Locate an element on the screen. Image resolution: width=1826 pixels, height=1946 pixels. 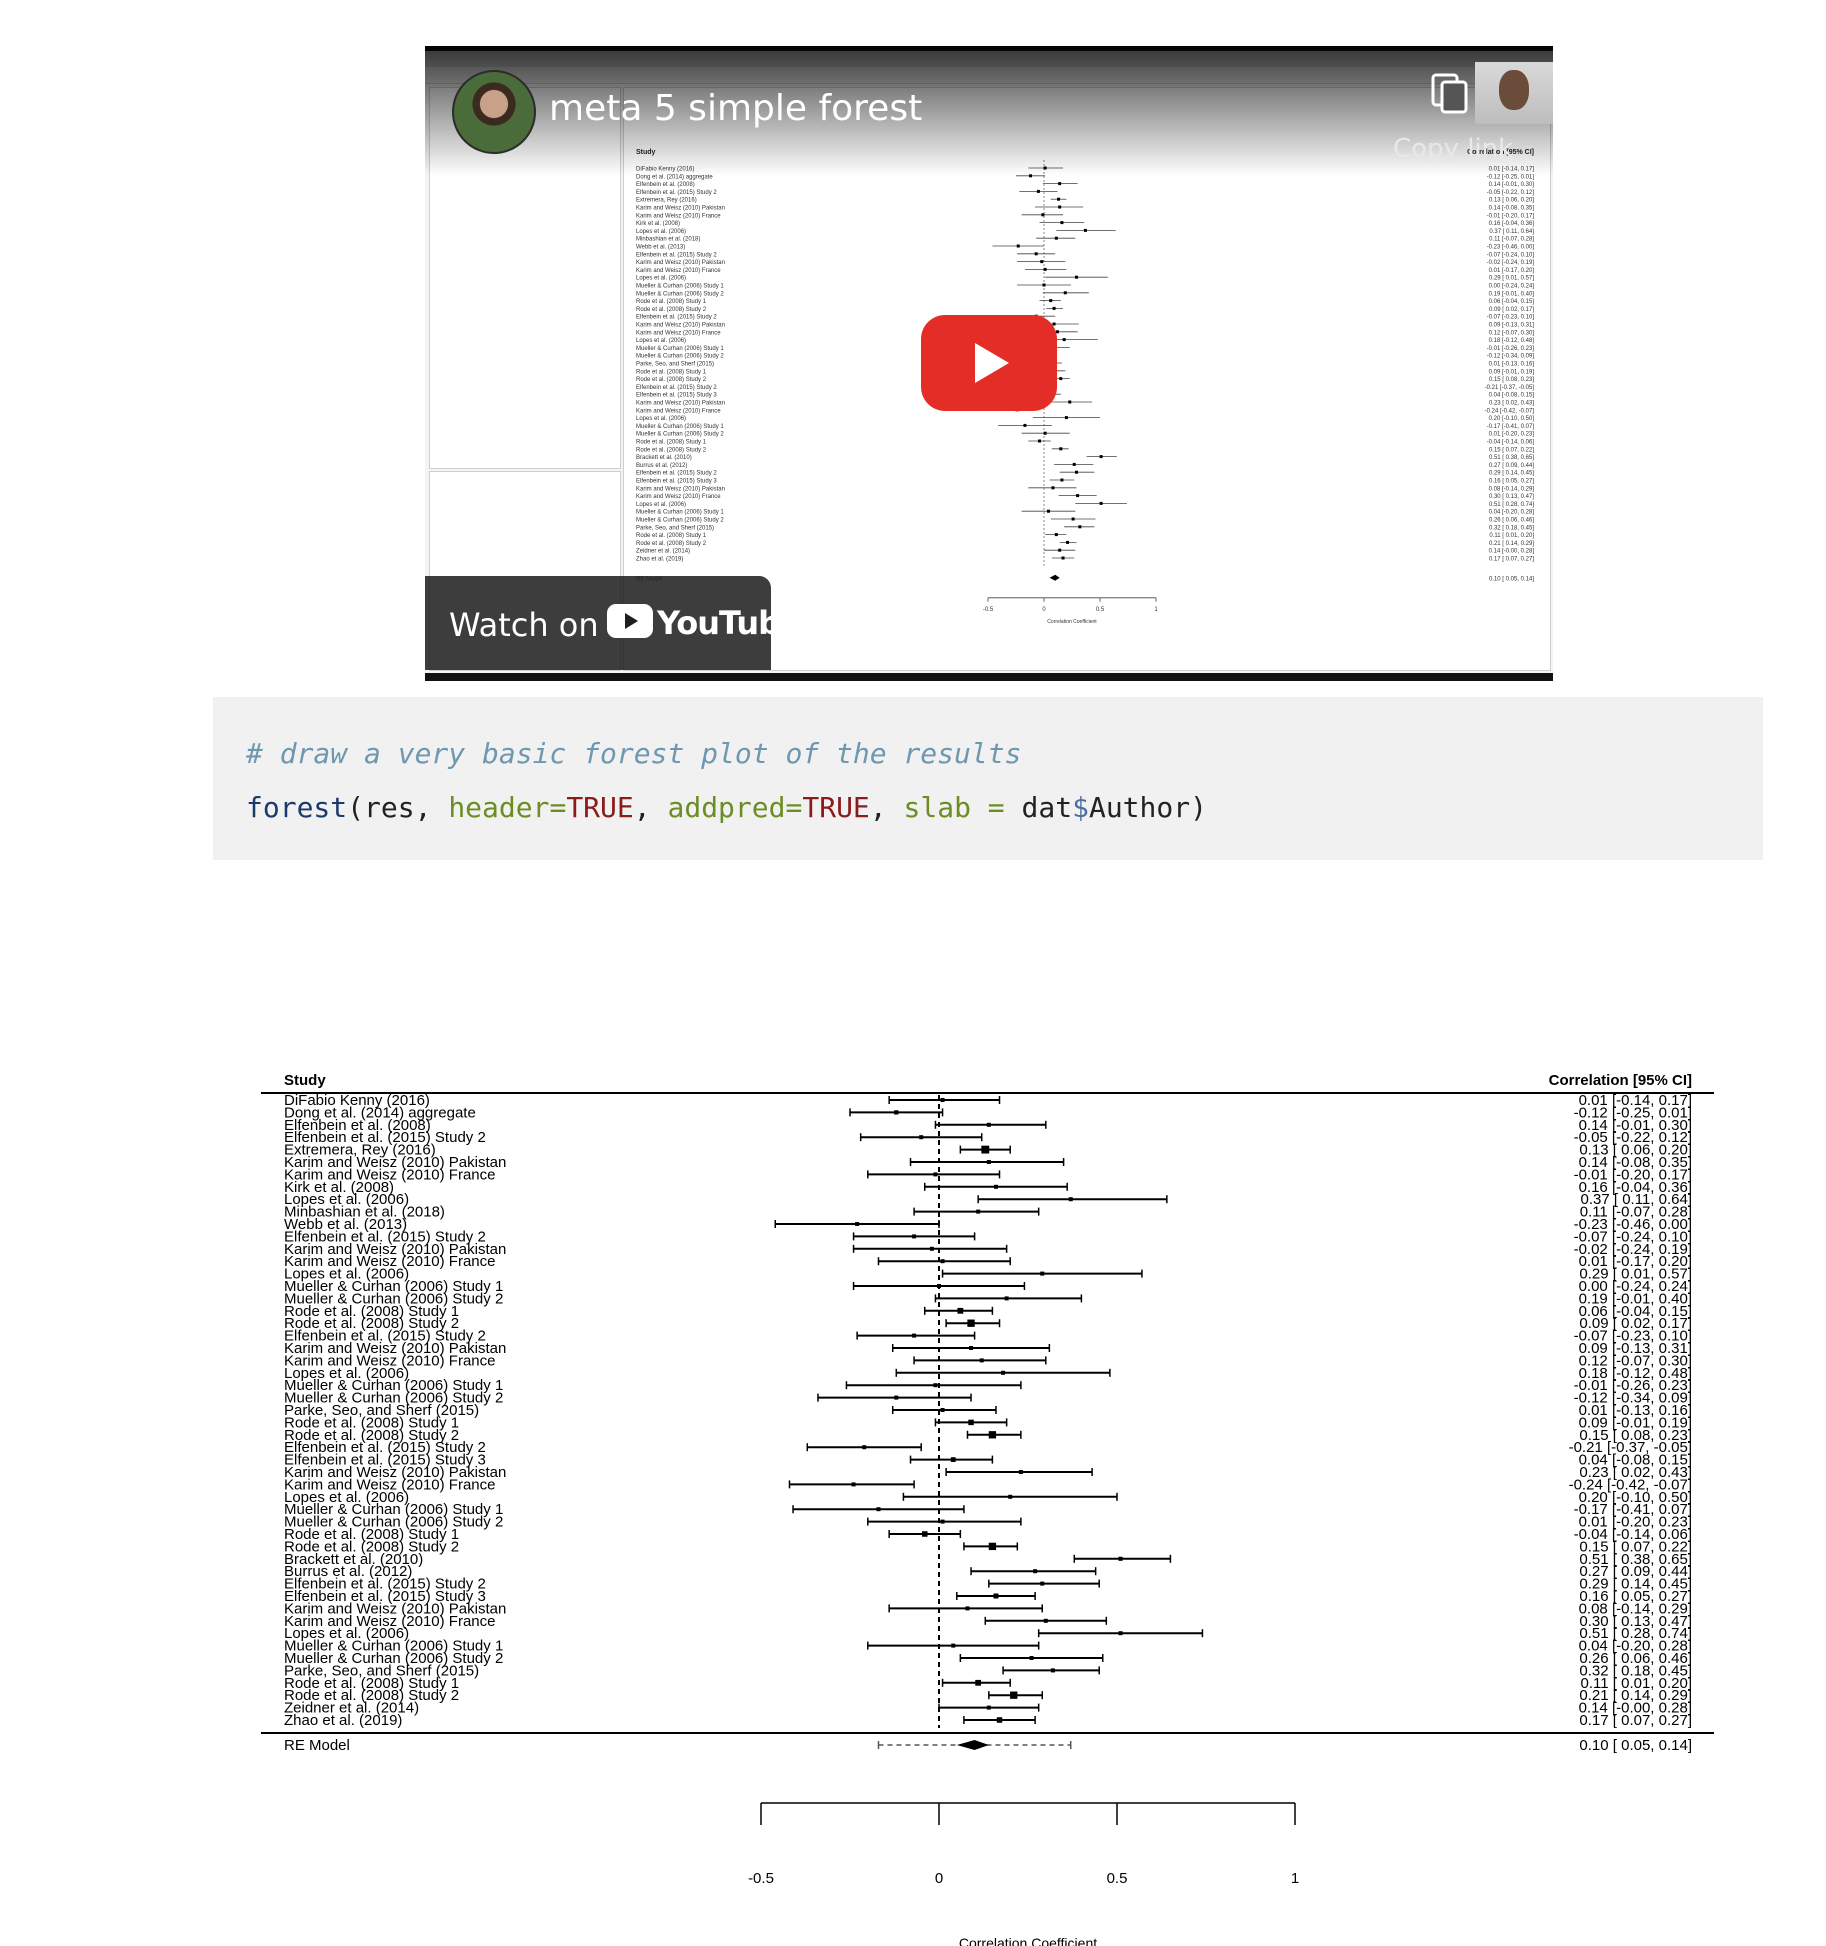
mini-ci-text: 0.09 [-0.01, 0.19] is located at coordinates (1512, 372).